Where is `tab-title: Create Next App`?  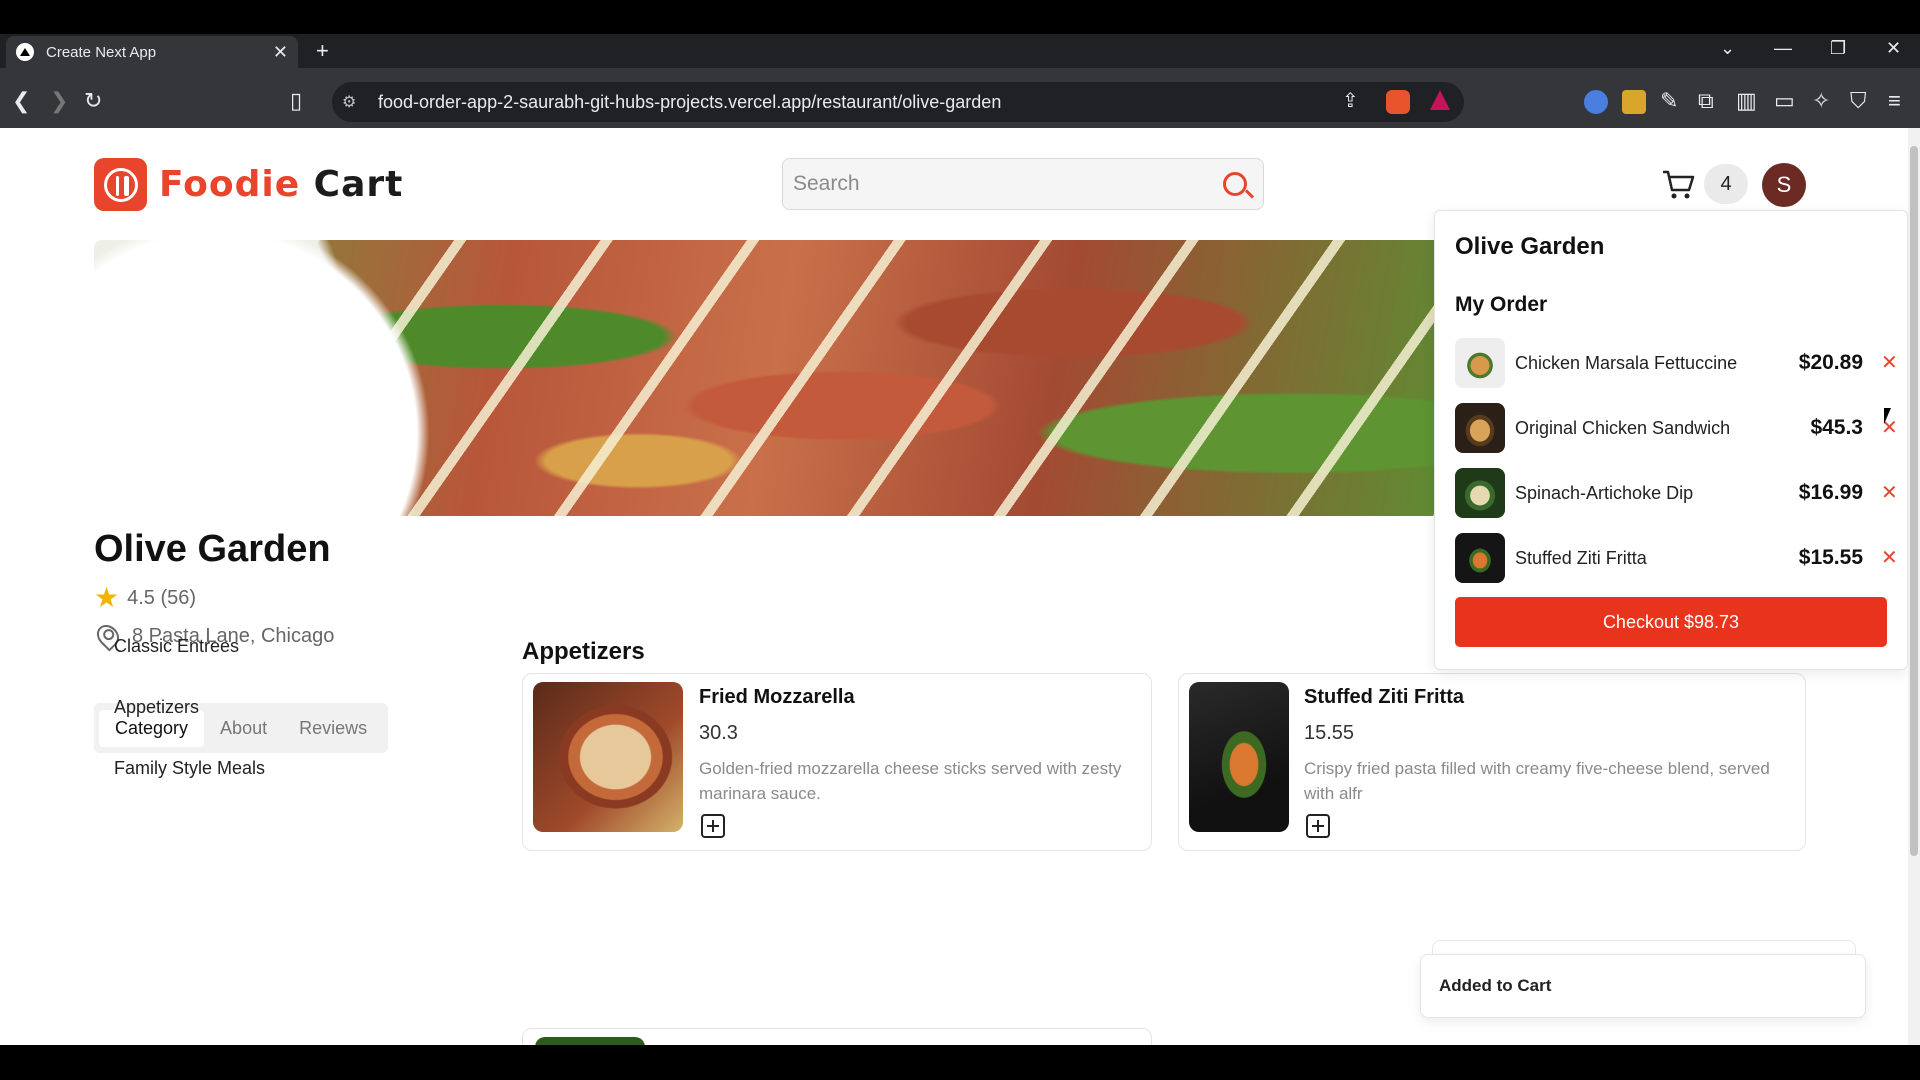 tab-title: Create Next App is located at coordinates (101, 52).